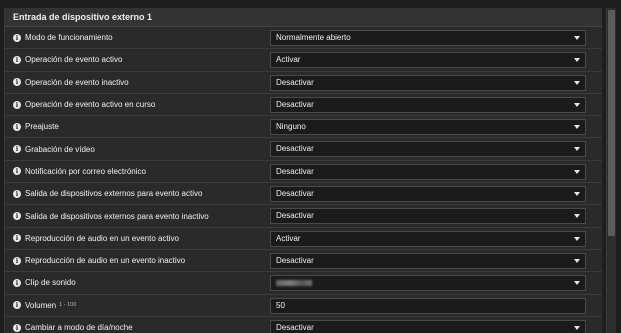  I want to click on ongoing-event-operation-label: Operación de evento activo en curso, so click(90, 105).